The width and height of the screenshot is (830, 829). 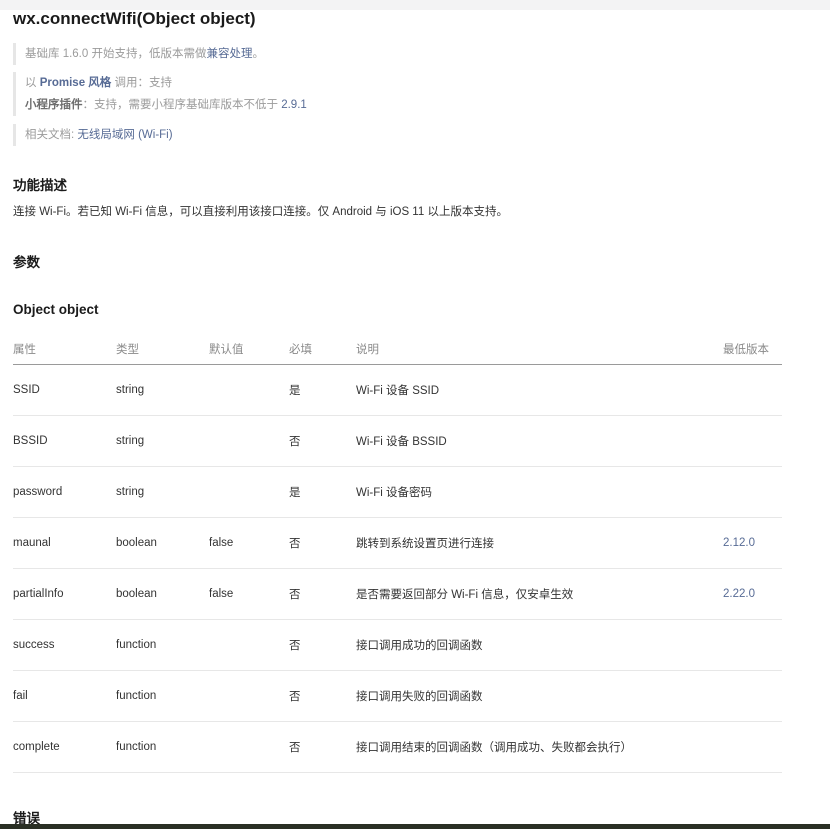 I want to click on base-lib-text: 基础库 1.6.0 开始支持，低版本需做, so click(x=116, y=54).